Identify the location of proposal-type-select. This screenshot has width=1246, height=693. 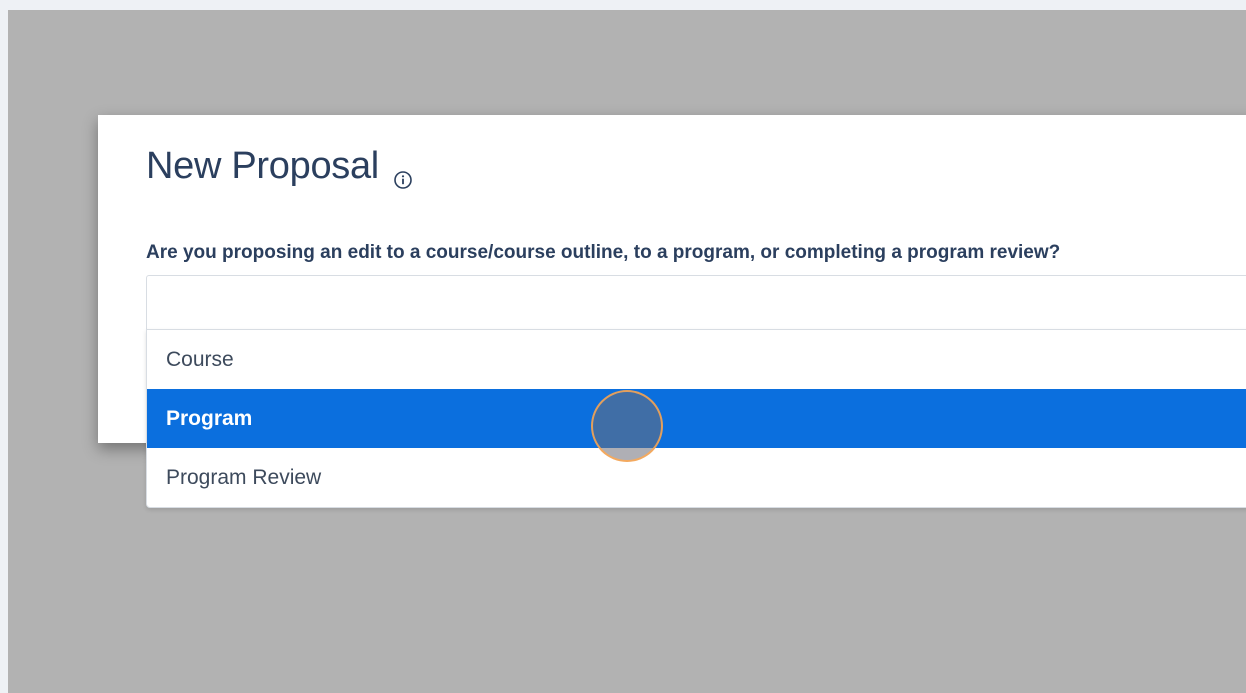
(696, 302).